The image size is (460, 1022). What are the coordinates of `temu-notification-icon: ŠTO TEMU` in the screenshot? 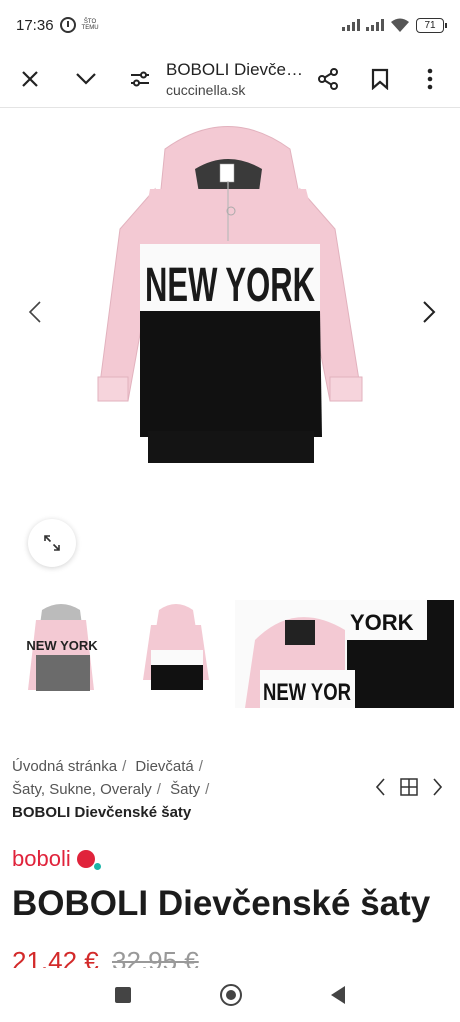 It's located at (90, 25).